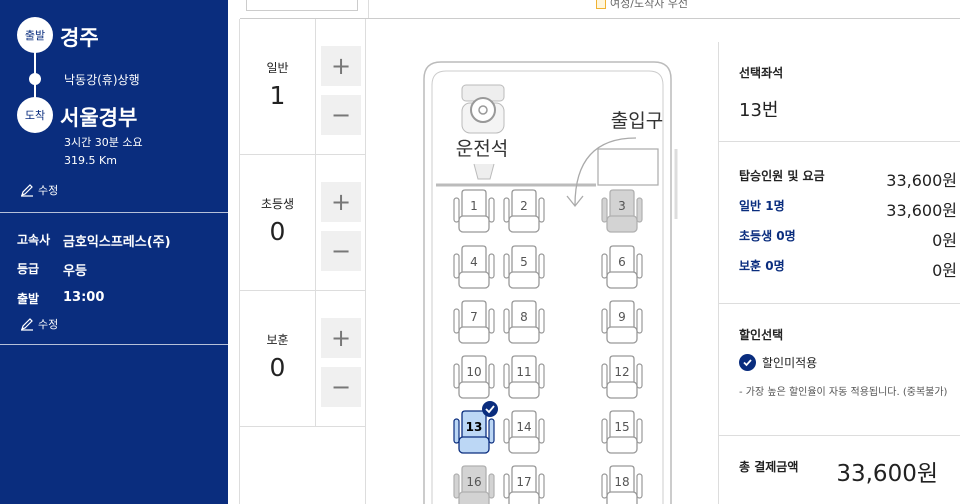 The width and height of the screenshot is (960, 504). What do you see at coordinates (60, 298) in the screenshot?
I see `depart-time-row: 출발 13:00` at bounding box center [60, 298].